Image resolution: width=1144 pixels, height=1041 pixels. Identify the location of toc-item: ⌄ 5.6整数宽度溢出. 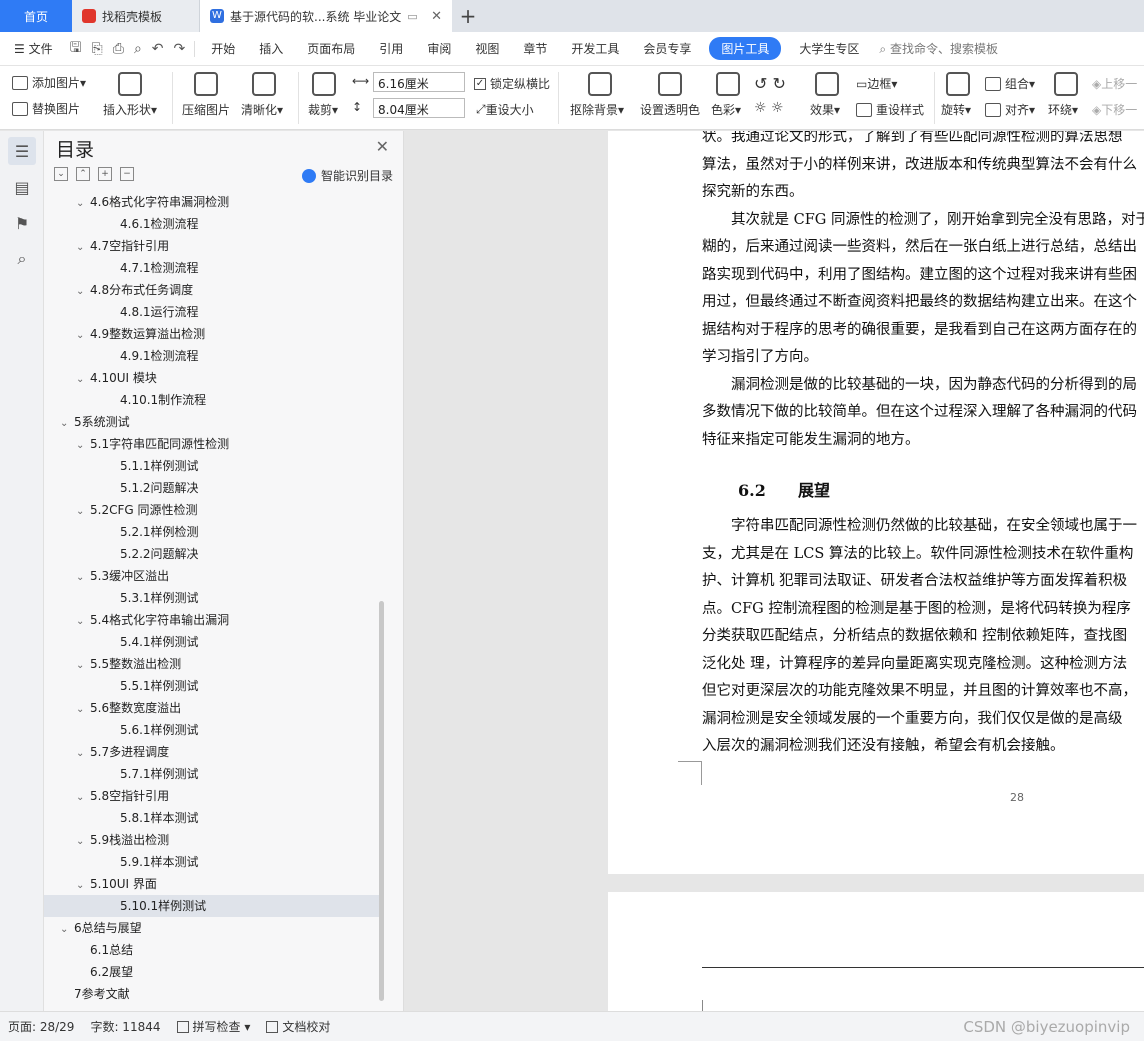
(212, 708).